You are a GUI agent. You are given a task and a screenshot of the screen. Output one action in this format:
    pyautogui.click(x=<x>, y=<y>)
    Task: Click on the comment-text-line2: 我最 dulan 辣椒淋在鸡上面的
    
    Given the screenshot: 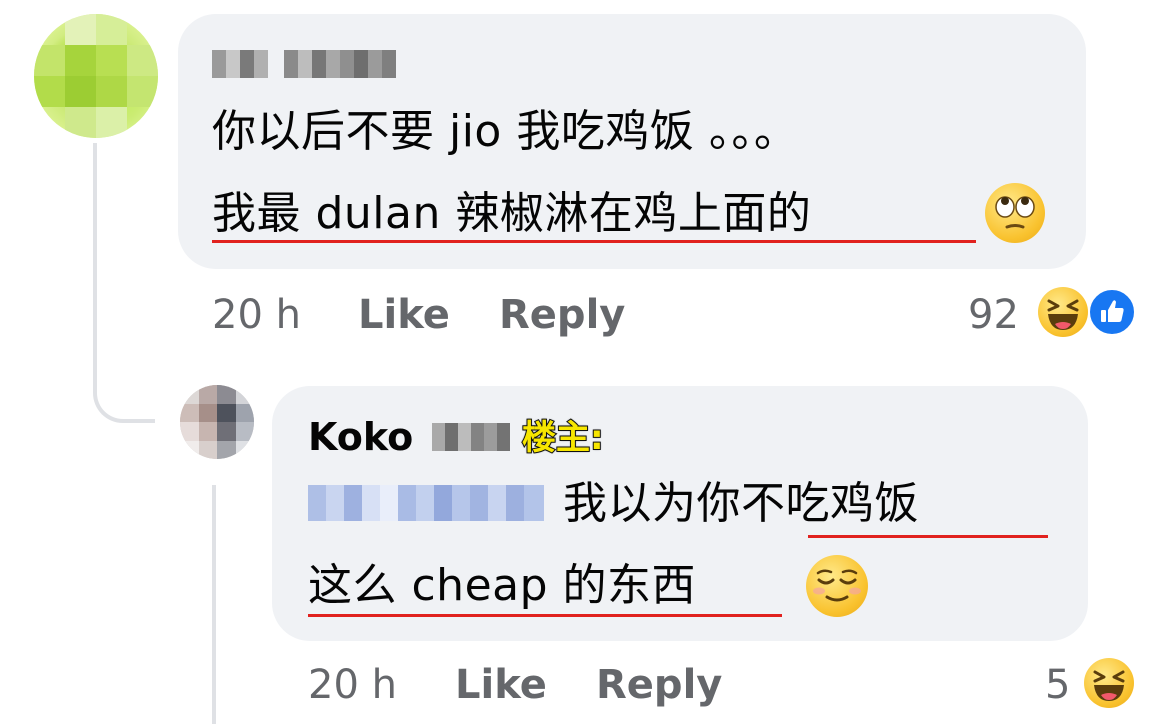 What is the action you would take?
    pyautogui.click(x=512, y=213)
    